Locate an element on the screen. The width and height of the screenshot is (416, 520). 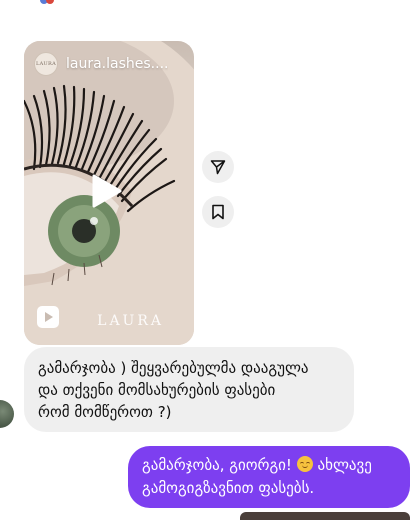
send-icon is located at coordinates (218, 167).